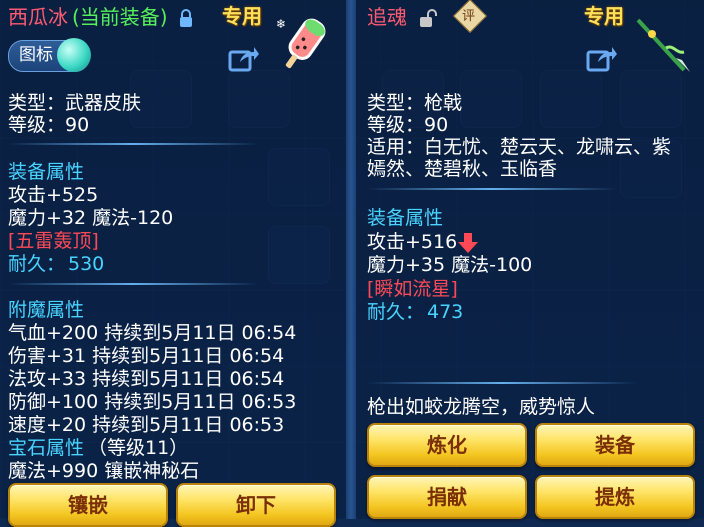  What do you see at coordinates (146, 356) in the screenshot?
I see `enchant-line: 伤害+31 持续到5月11日 06:54` at bounding box center [146, 356].